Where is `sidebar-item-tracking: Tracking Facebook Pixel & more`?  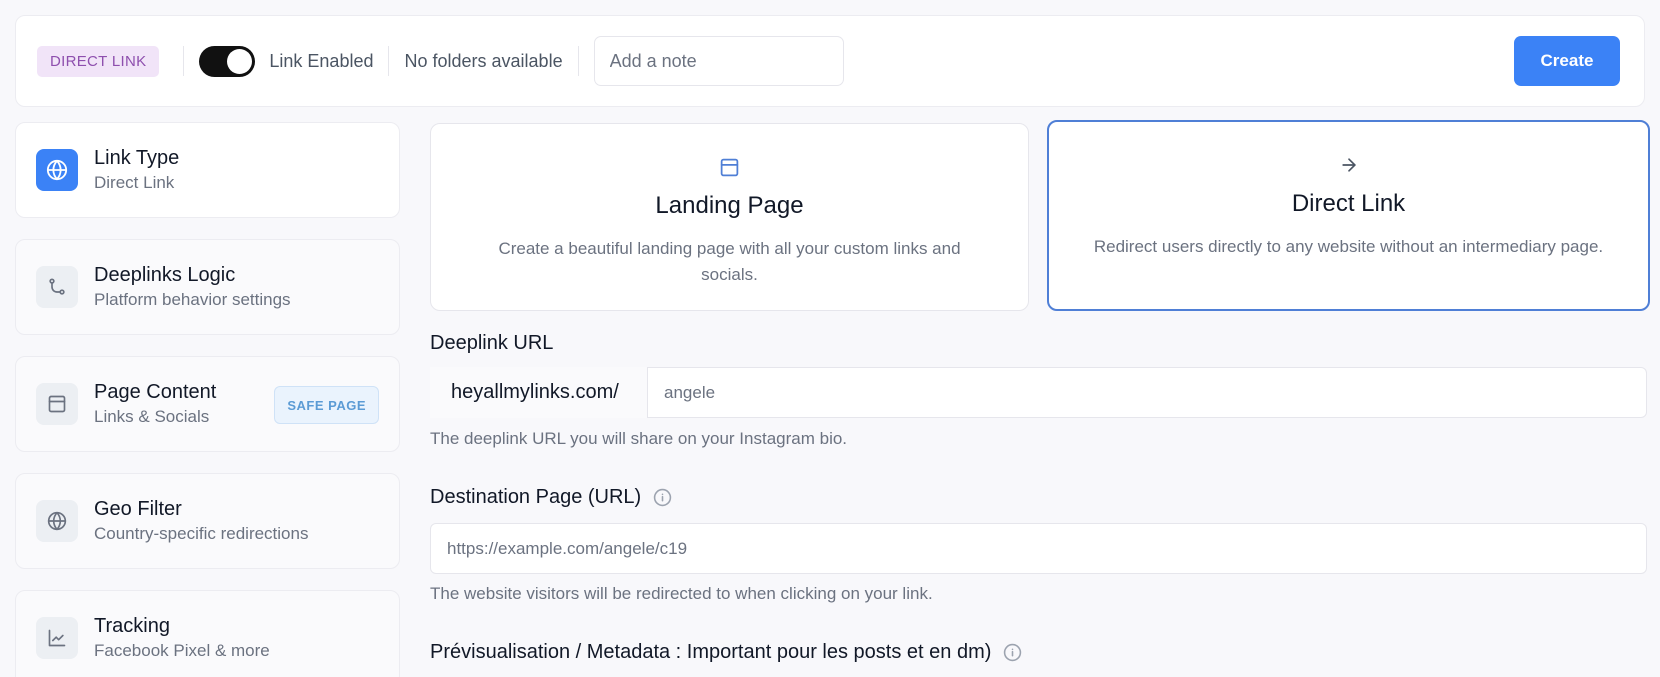
sidebar-item-tracking: Tracking Facebook Pixel & more is located at coordinates (207, 633).